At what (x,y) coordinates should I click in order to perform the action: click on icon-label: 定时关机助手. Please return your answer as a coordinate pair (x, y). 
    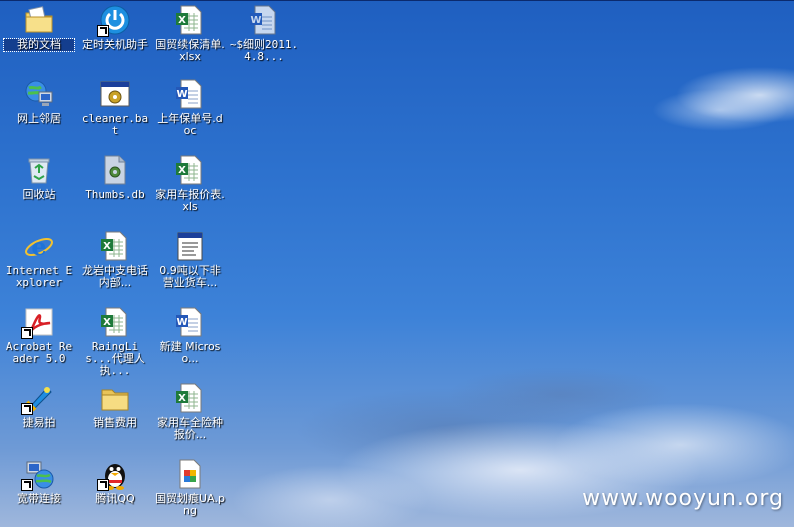
    Looking at the image, I should click on (115, 44).